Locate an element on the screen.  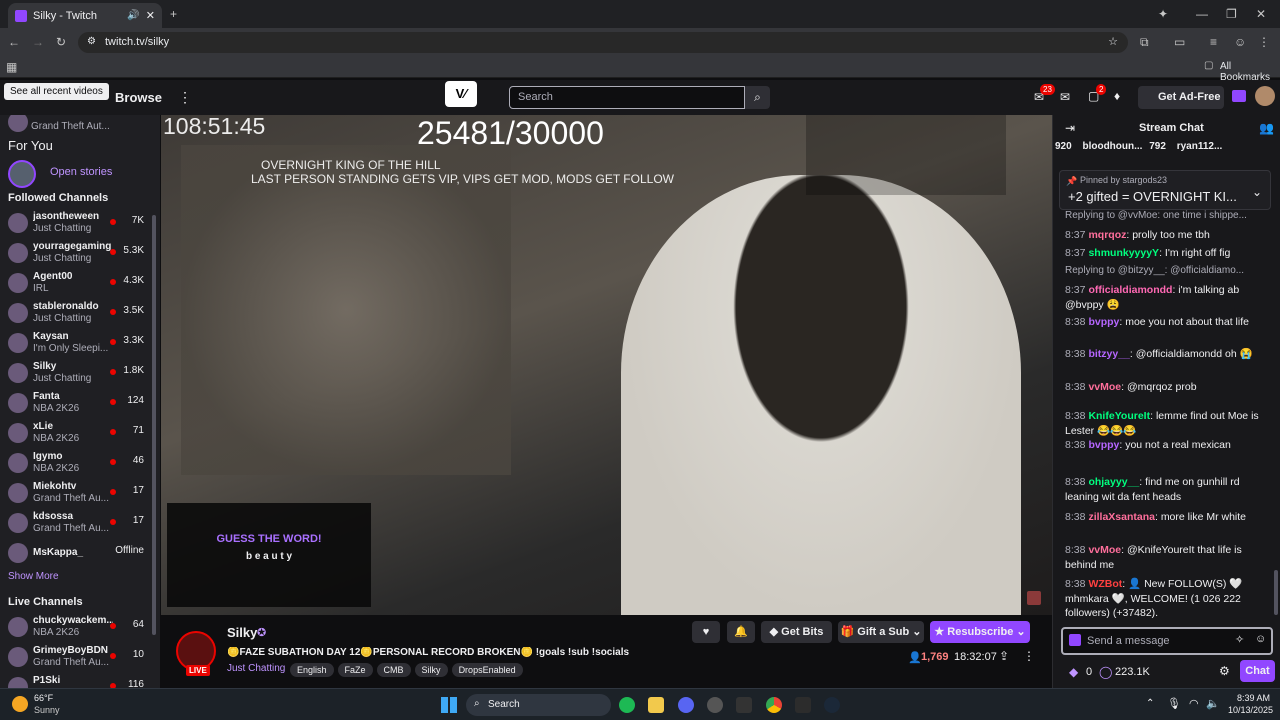
live-channel: GrimeyBoyBDN Grand Theft Au... 10 is located at coordinates (75, 657).